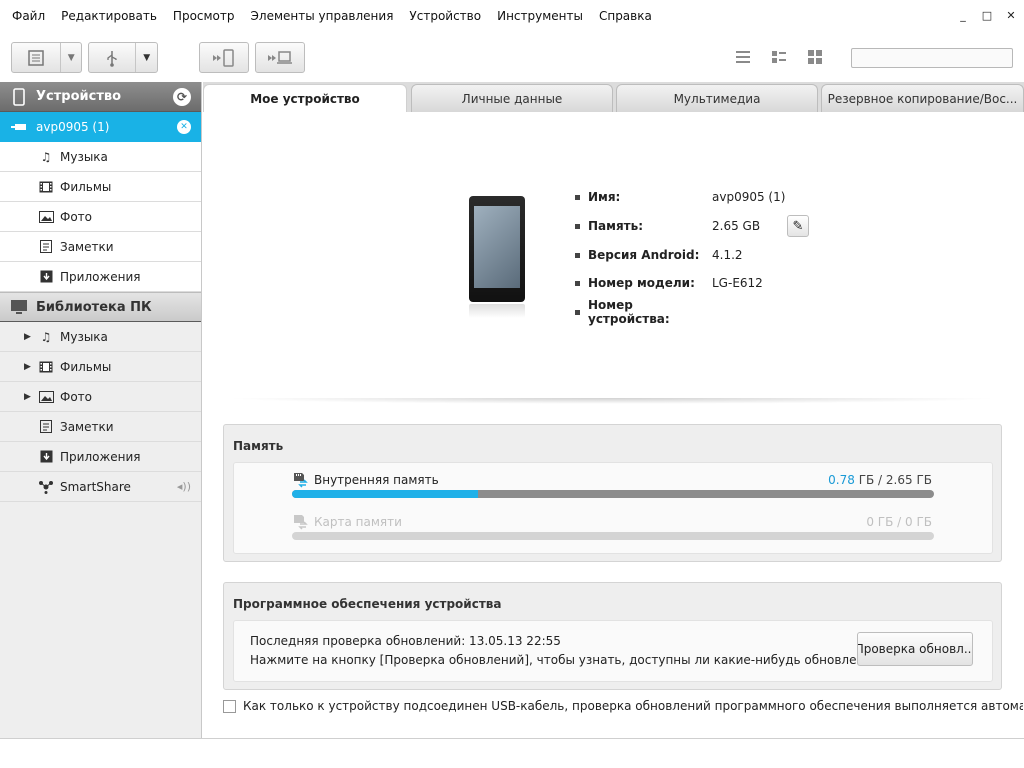  Describe the element at coordinates (300, 524) in the screenshot. I see `sd-card-icon` at that location.